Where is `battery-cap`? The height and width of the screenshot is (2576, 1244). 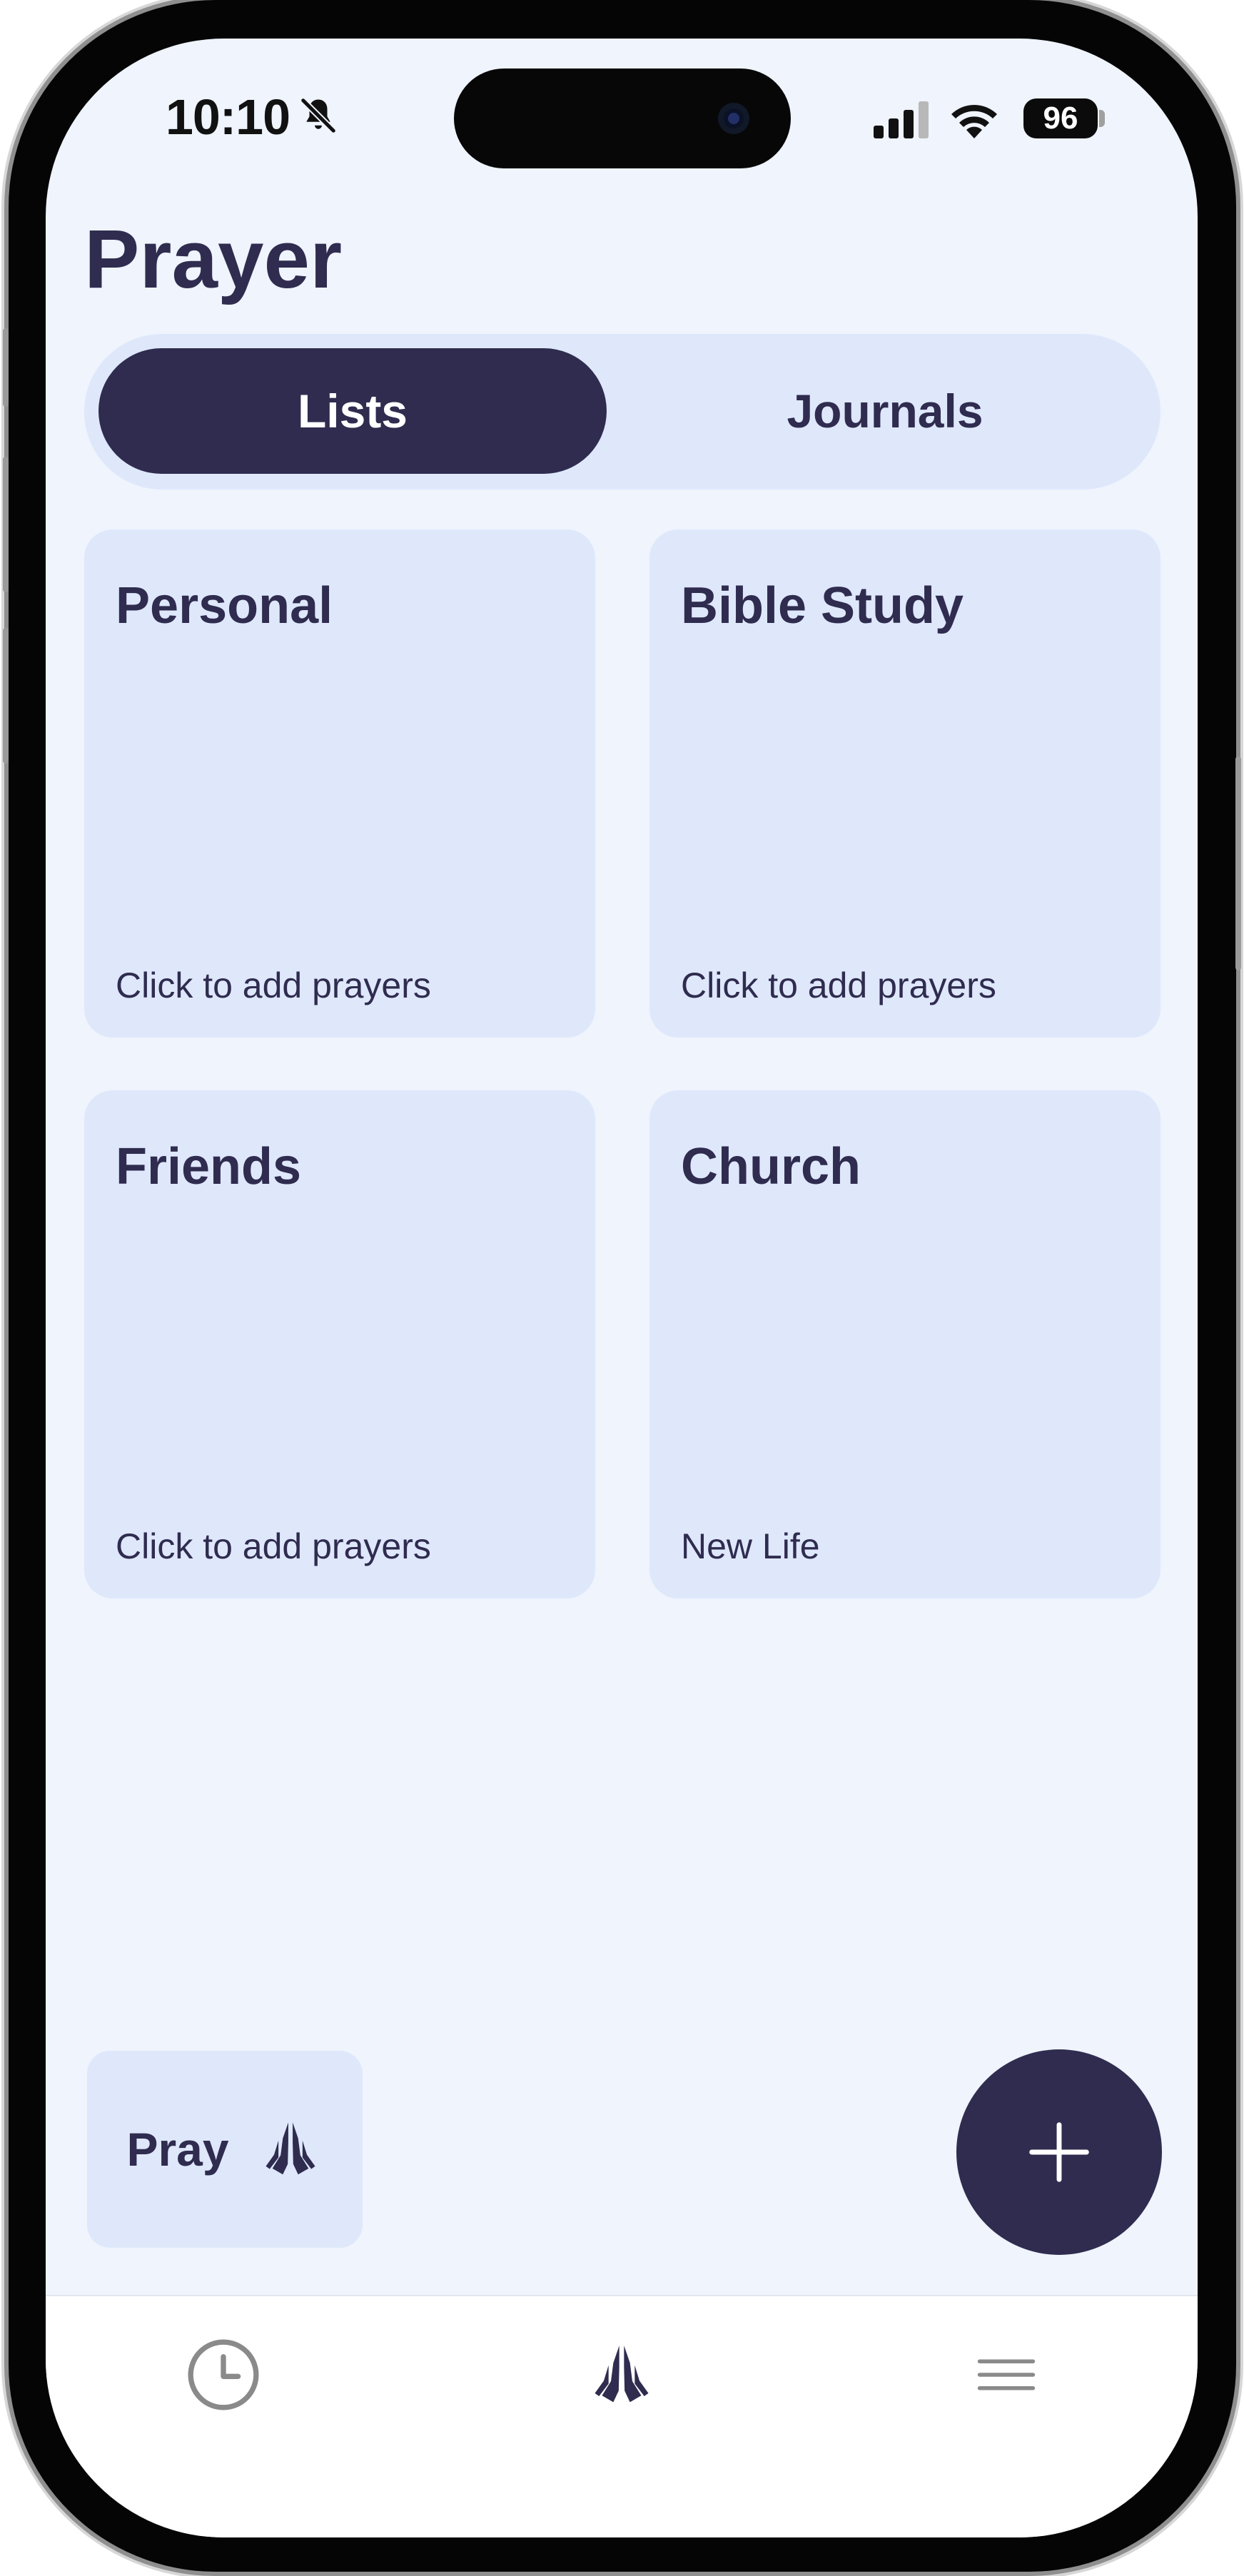
battery-cap is located at coordinates (1102, 118).